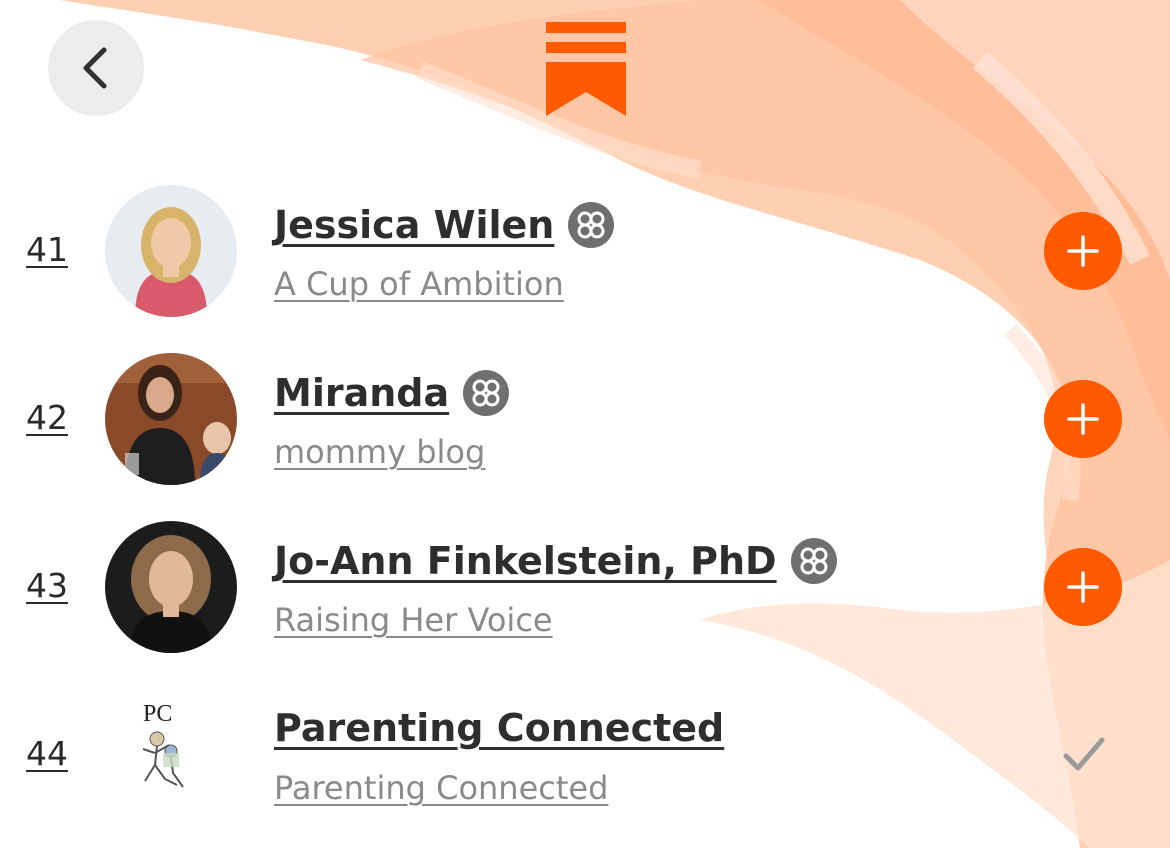 This screenshot has height=848, width=1170. I want to click on rank-number: 41, so click(47, 249).